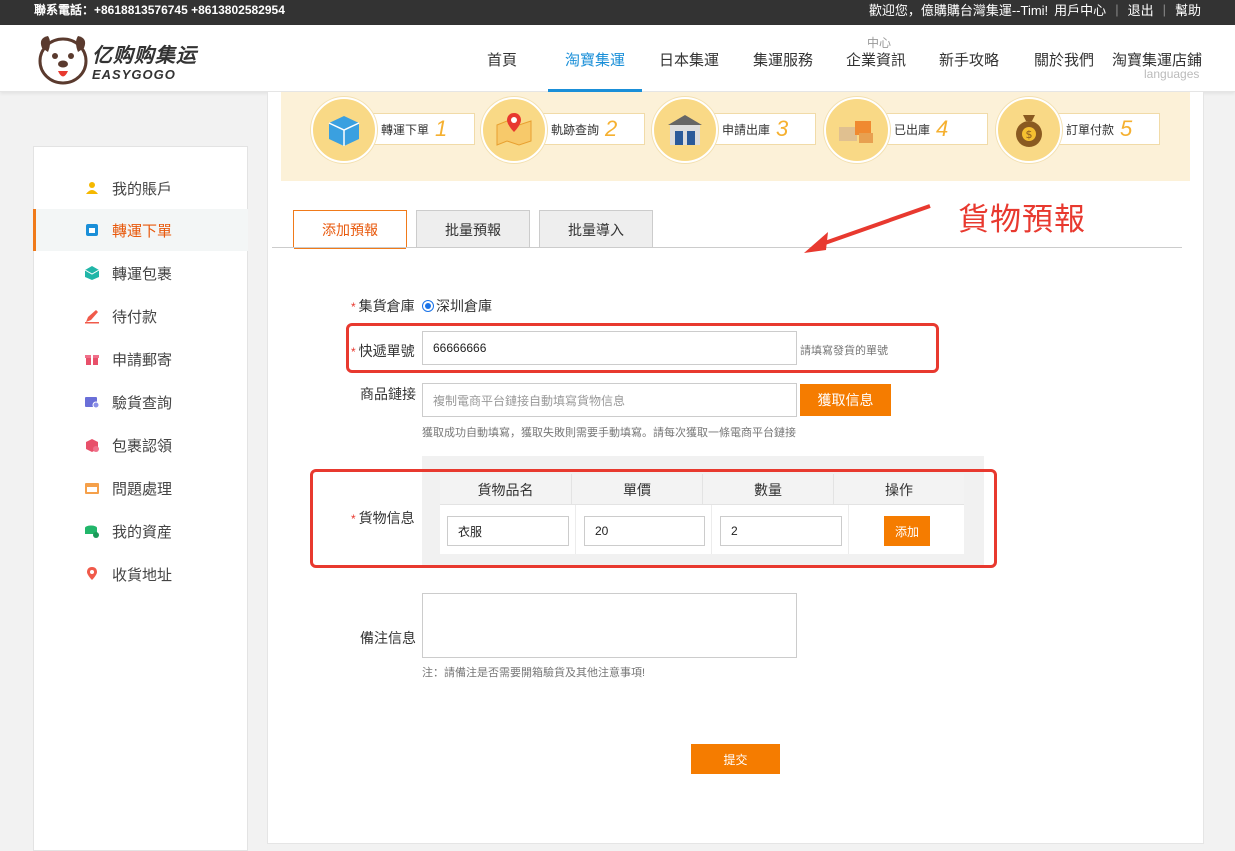 The image size is (1235, 851). Describe the element at coordinates (653, 518) in the screenshot. I see `highlight-box-goods` at that location.